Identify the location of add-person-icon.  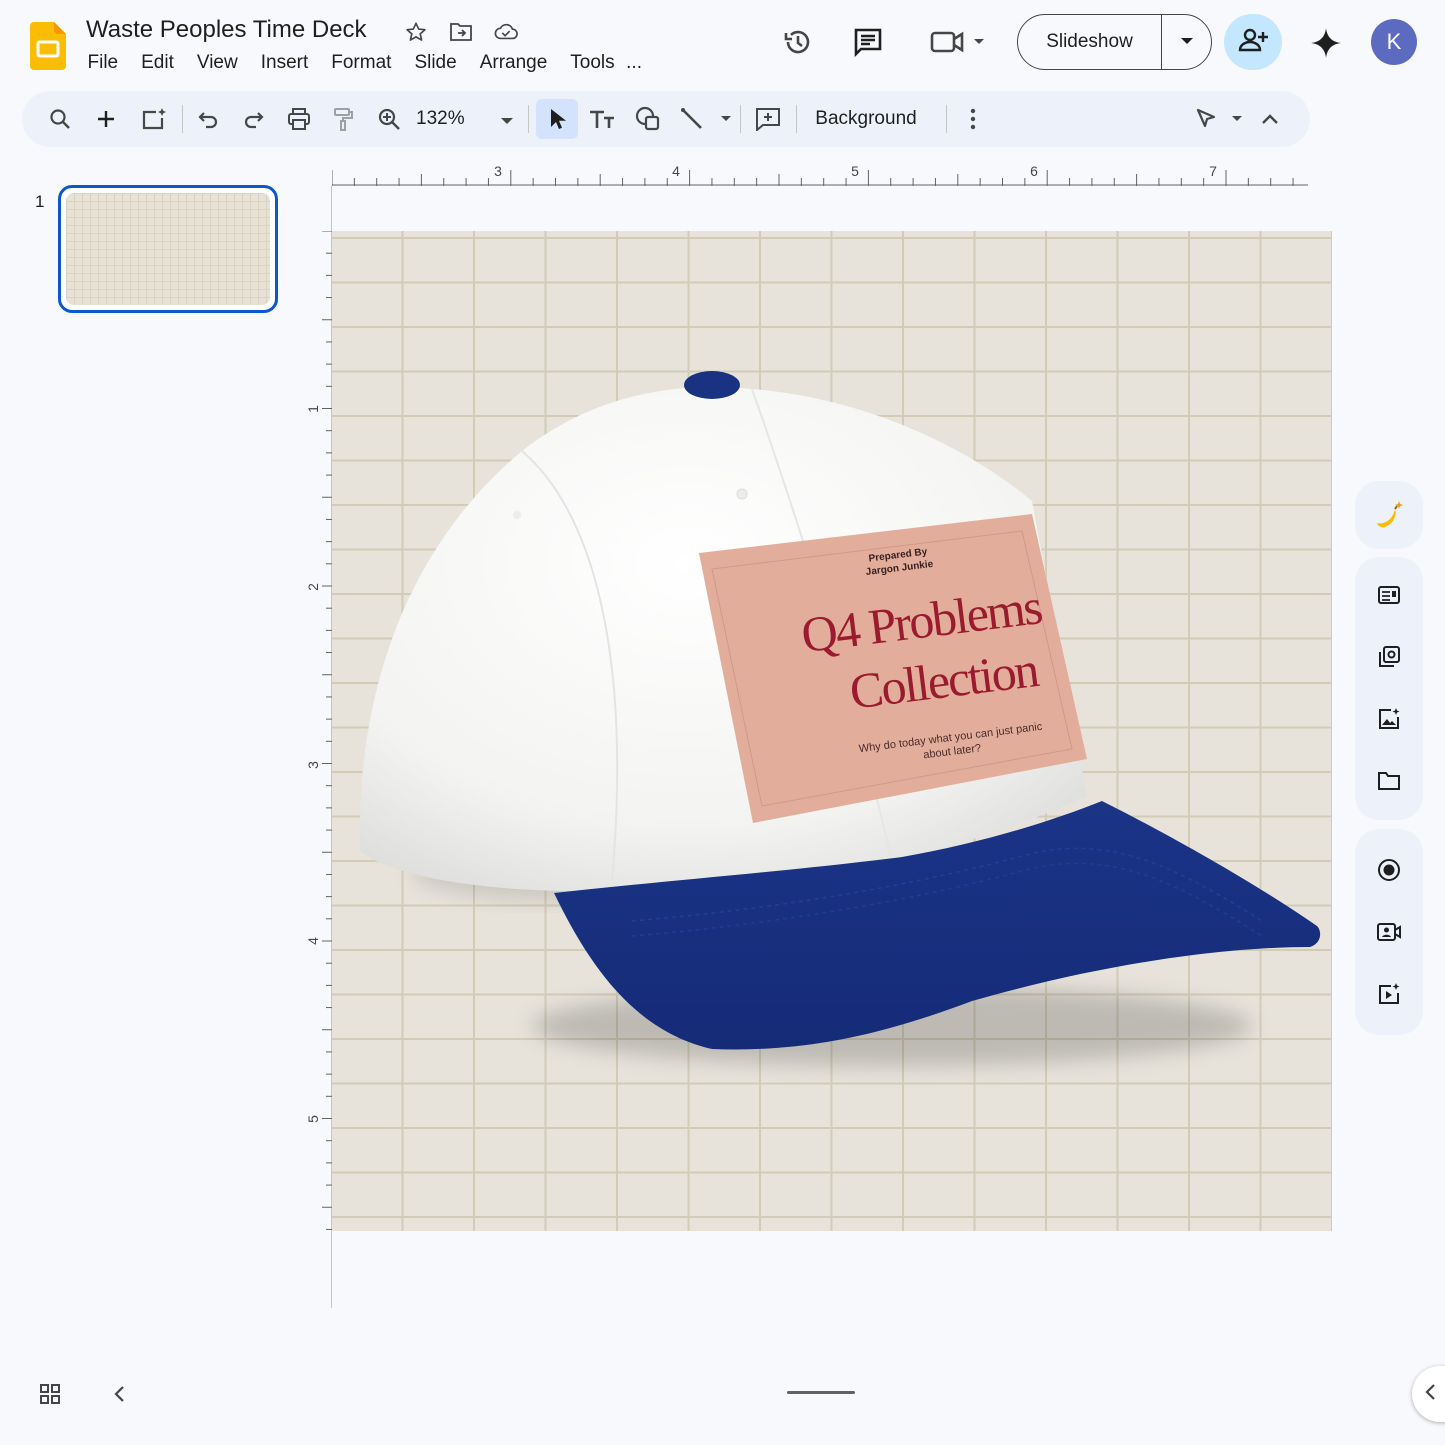
(1253, 42).